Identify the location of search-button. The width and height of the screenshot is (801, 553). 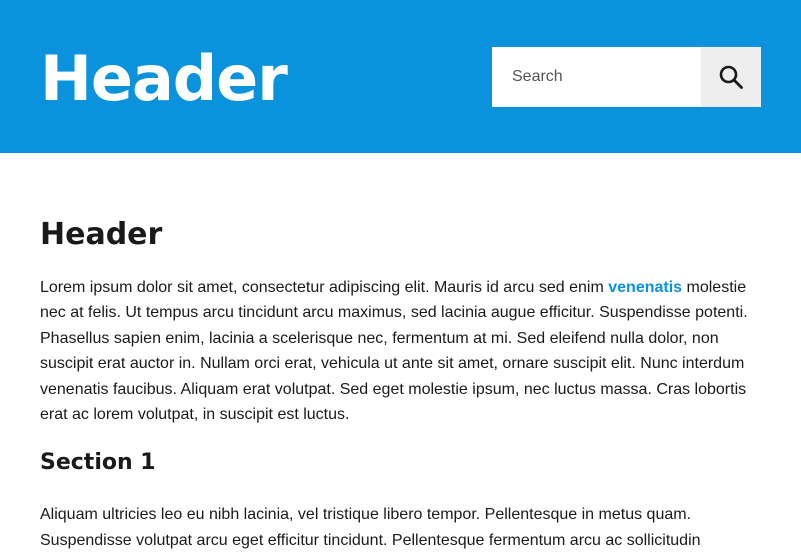
(731, 77).